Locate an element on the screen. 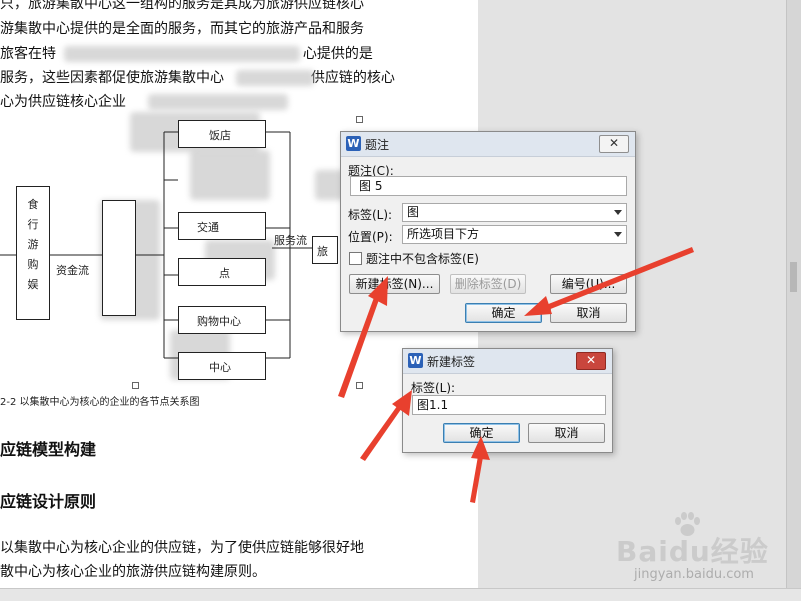 The height and width of the screenshot is (601, 801). diagram-box-center: 中心 is located at coordinates (222, 366).